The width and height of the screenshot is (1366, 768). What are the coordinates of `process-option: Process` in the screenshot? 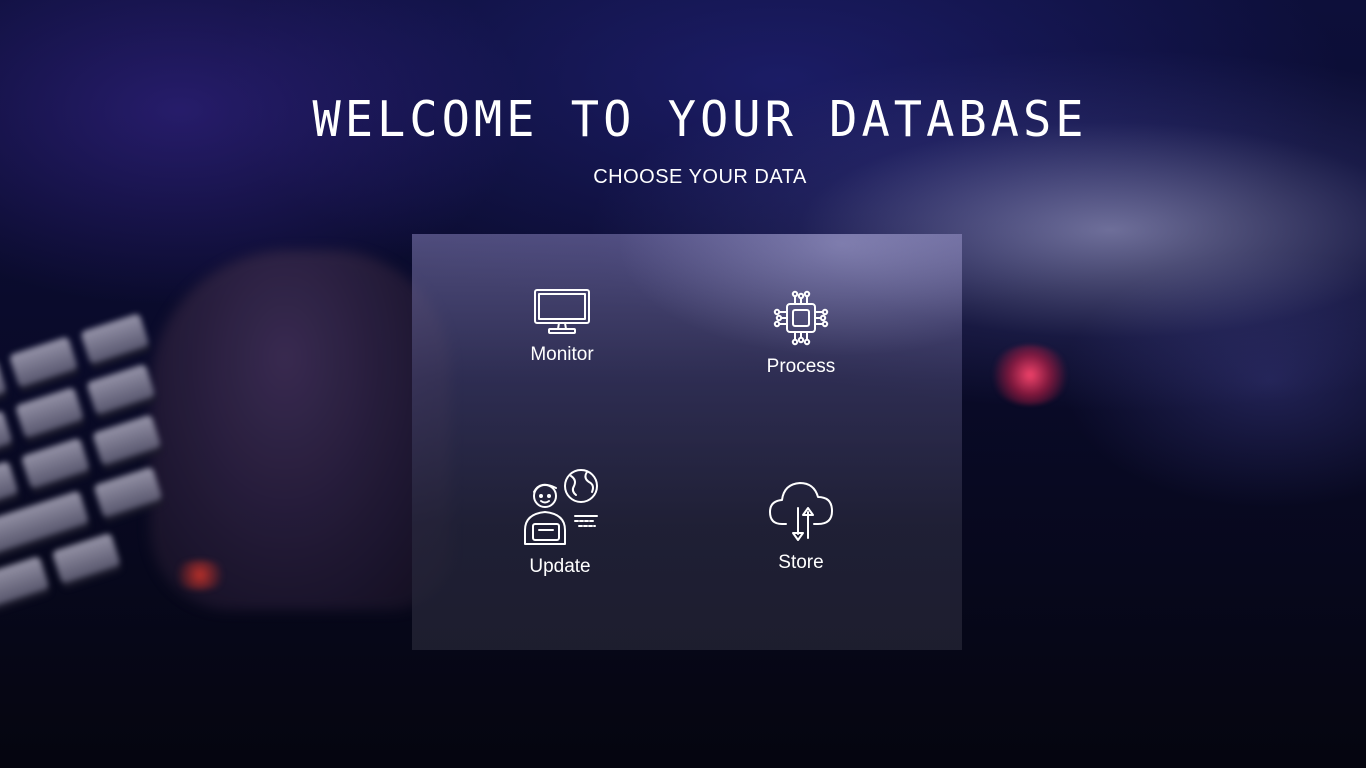 It's located at (801, 333).